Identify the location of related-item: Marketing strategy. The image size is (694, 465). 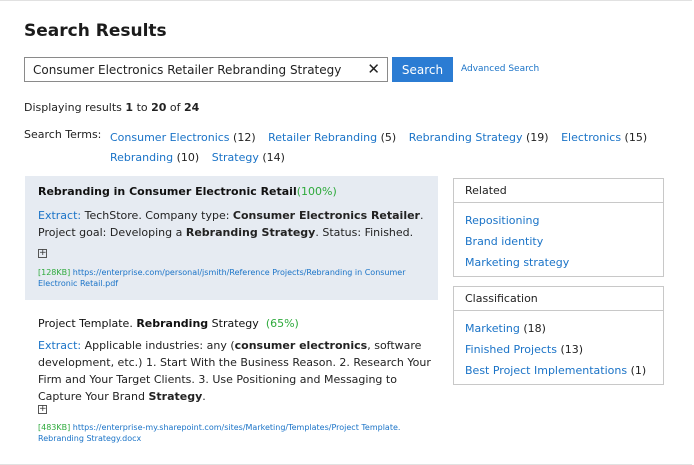
(564, 262).